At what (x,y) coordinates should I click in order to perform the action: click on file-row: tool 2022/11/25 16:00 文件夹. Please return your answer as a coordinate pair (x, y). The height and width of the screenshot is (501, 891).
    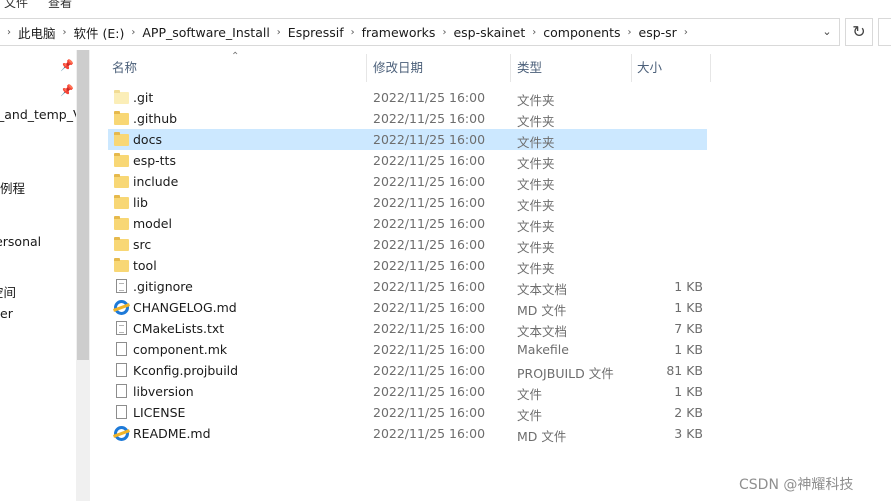
    Looking at the image, I should click on (407, 265).